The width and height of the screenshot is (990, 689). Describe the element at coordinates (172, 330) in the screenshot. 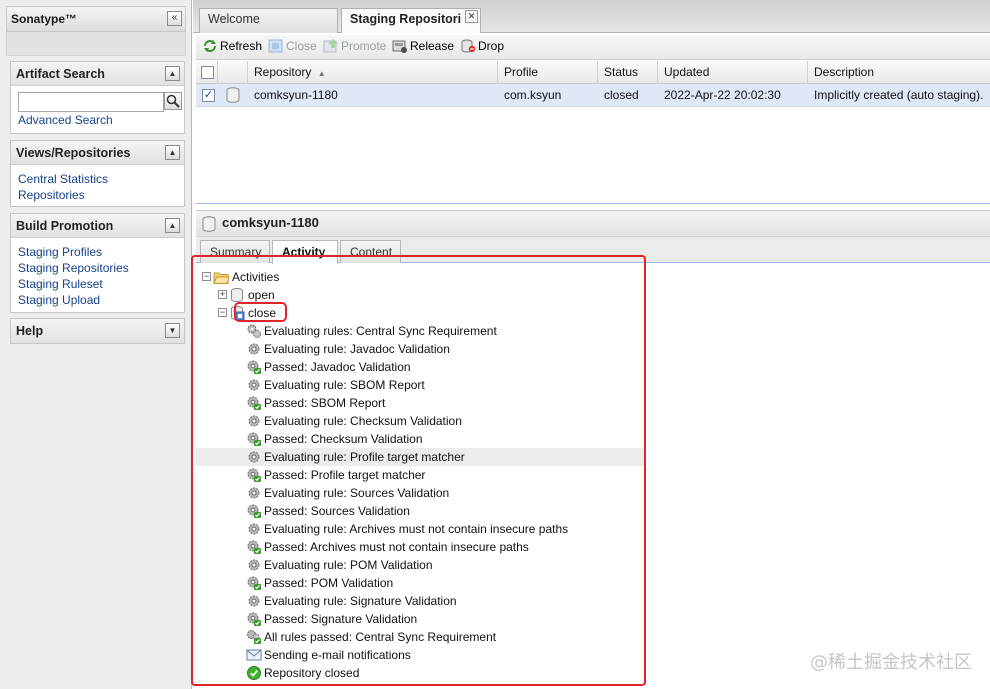

I see `expand-panel-icon: ▼` at that location.